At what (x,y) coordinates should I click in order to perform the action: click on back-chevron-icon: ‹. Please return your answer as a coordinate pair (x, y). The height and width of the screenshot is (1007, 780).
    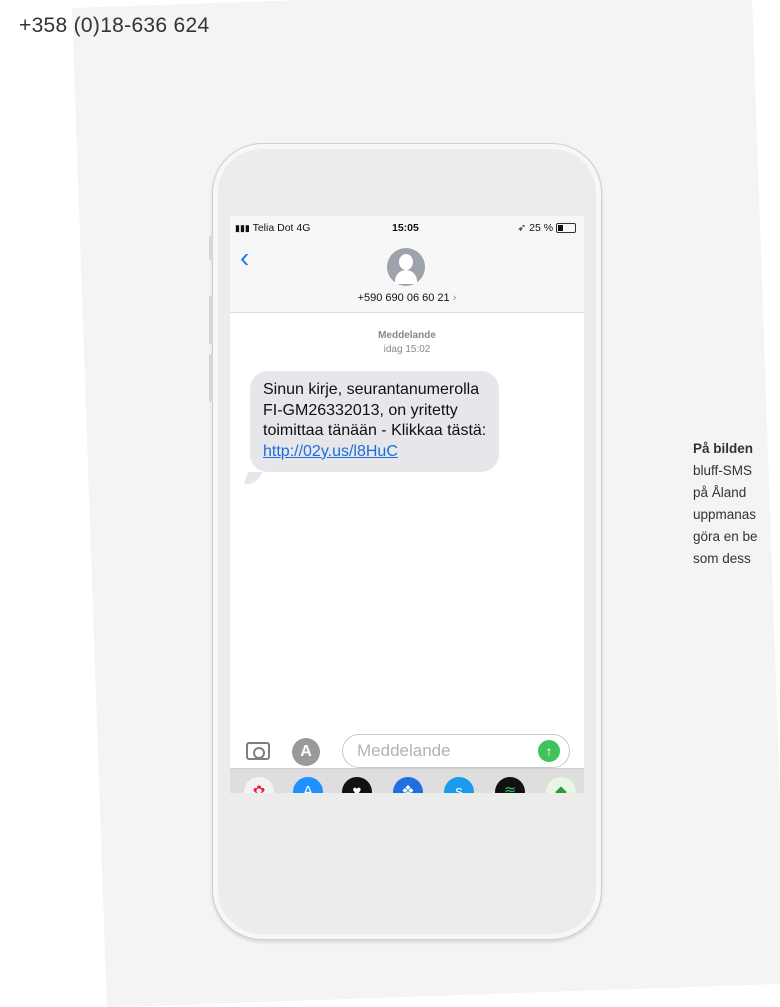
    Looking at the image, I should click on (244, 258).